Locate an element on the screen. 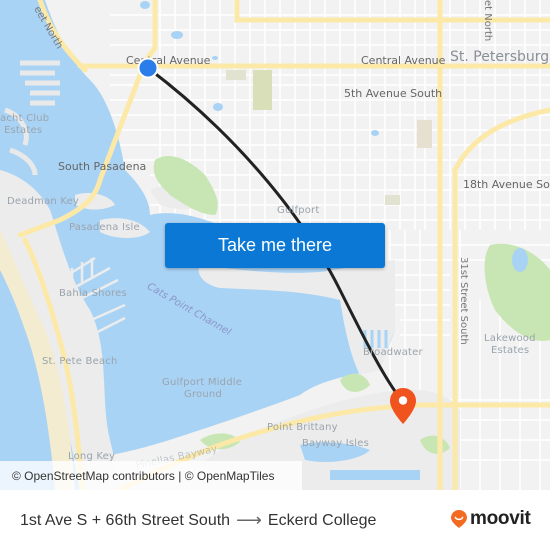 This screenshot has height=550, width=550. map-label: Lakewood is located at coordinates (510, 338).